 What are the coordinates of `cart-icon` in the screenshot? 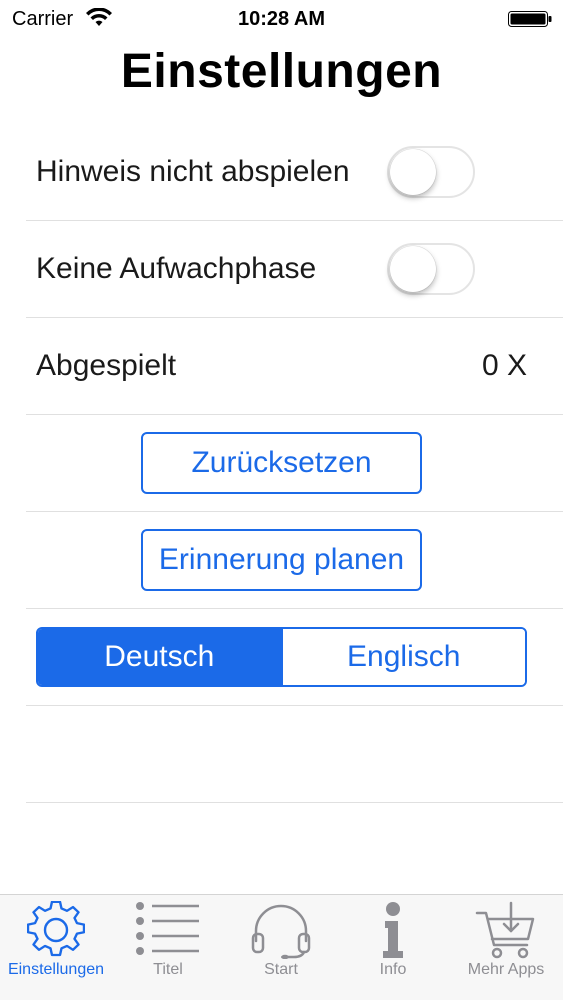 It's located at (505, 930).